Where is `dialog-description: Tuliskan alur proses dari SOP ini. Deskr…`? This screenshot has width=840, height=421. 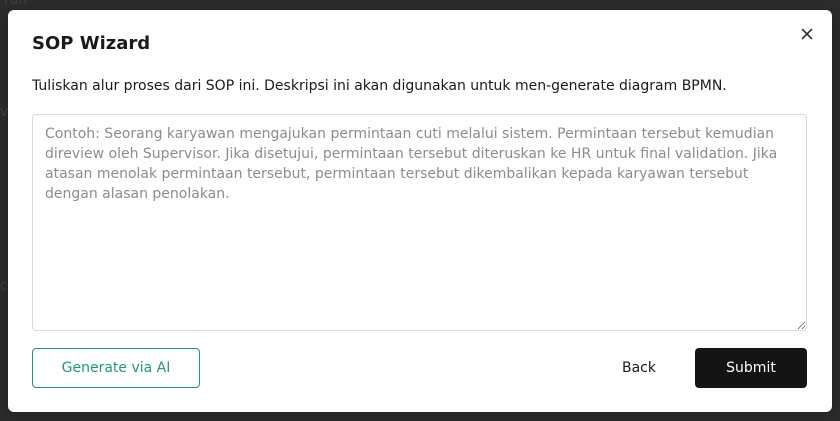 dialog-description: Tuliskan alur proses dari SOP ini. Deskr… is located at coordinates (379, 86).